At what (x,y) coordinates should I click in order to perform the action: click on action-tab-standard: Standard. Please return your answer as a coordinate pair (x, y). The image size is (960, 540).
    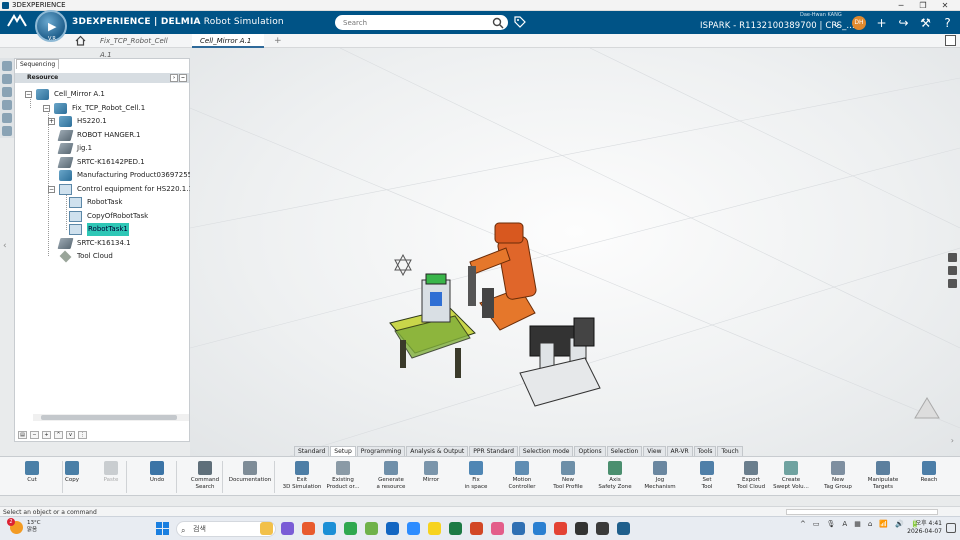
    Looking at the image, I should click on (312, 451).